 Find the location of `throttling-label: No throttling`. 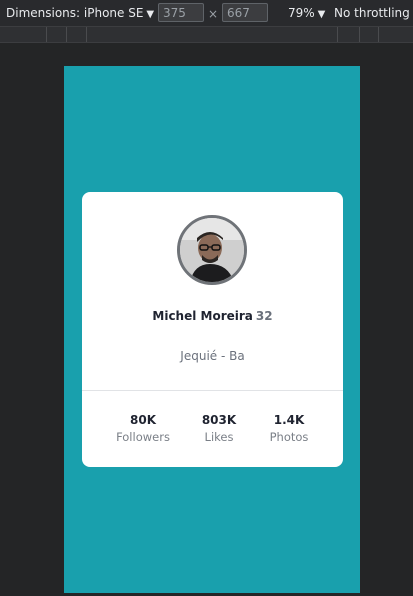

throttling-label: No throttling is located at coordinates (372, 13).